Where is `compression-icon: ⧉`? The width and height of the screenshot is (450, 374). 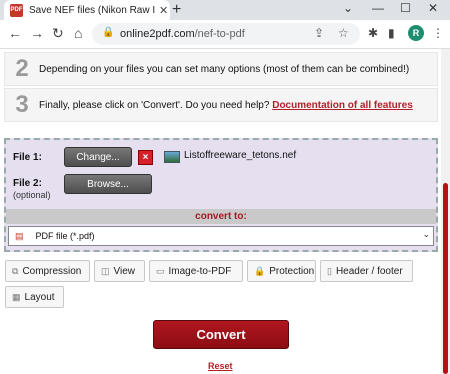 compression-icon: ⧉ is located at coordinates (15, 270).